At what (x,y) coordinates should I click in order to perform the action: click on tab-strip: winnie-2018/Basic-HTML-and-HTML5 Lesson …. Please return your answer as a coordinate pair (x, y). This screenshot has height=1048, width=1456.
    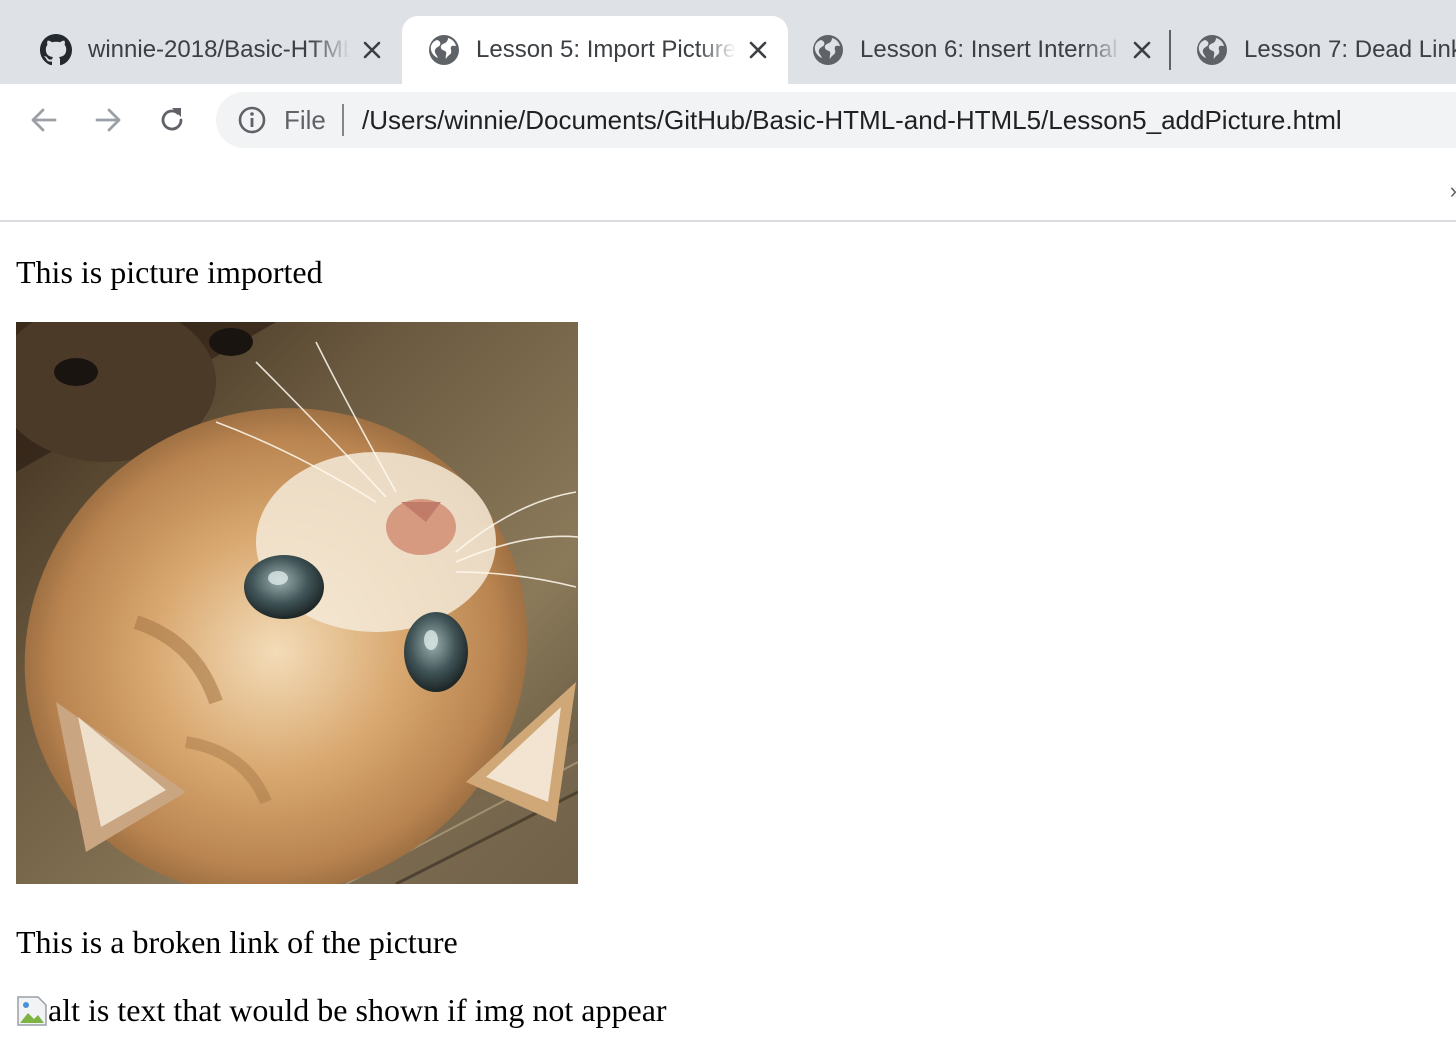
    Looking at the image, I should click on (728, 42).